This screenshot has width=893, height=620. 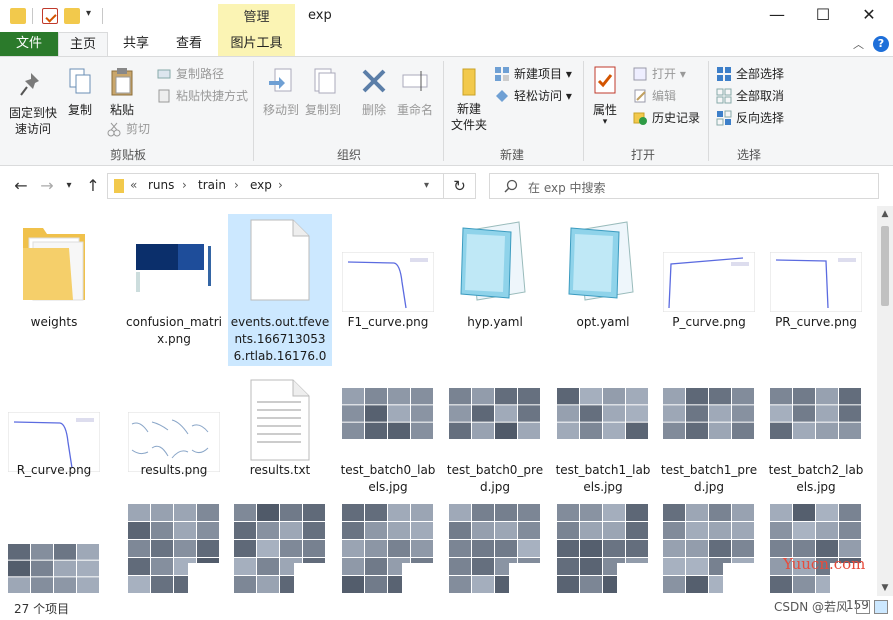 I want to click on file-name: results.png, so click(x=174, y=470).